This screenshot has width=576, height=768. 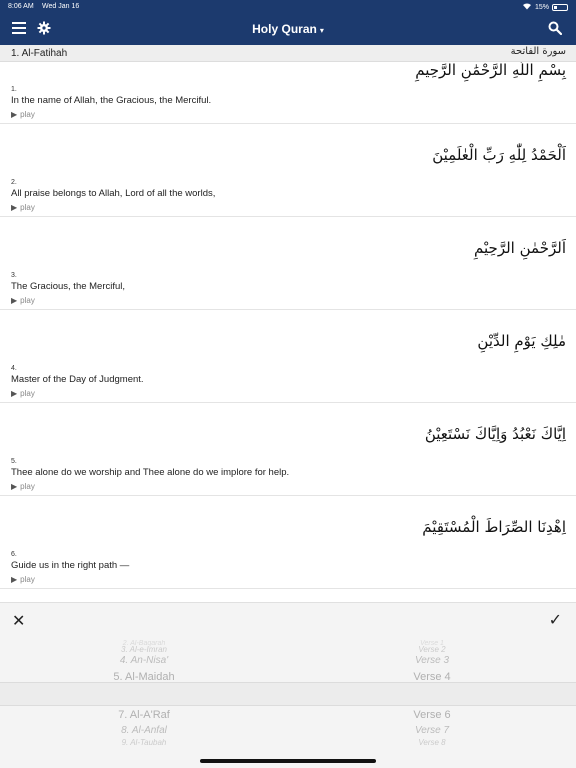 What do you see at coordinates (490, 70) in the screenshot?
I see `verse-arabic: بِسْمِ اللَّهِ الرَّحْمَٰنِ الرَّحِيمِ` at bounding box center [490, 70].